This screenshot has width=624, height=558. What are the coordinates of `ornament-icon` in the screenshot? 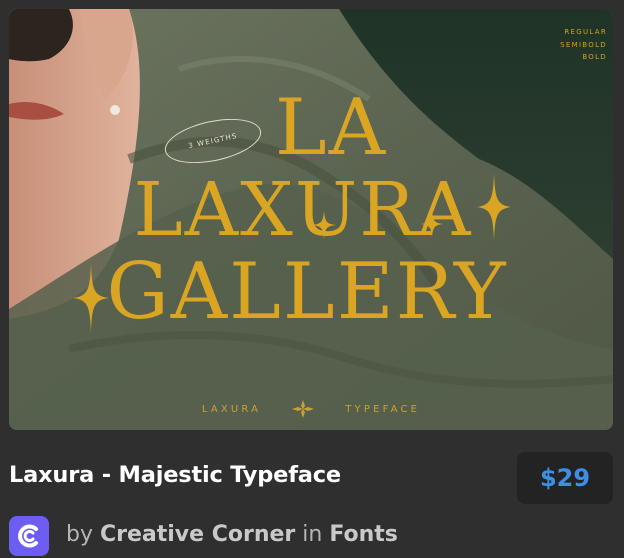 It's located at (303, 409).